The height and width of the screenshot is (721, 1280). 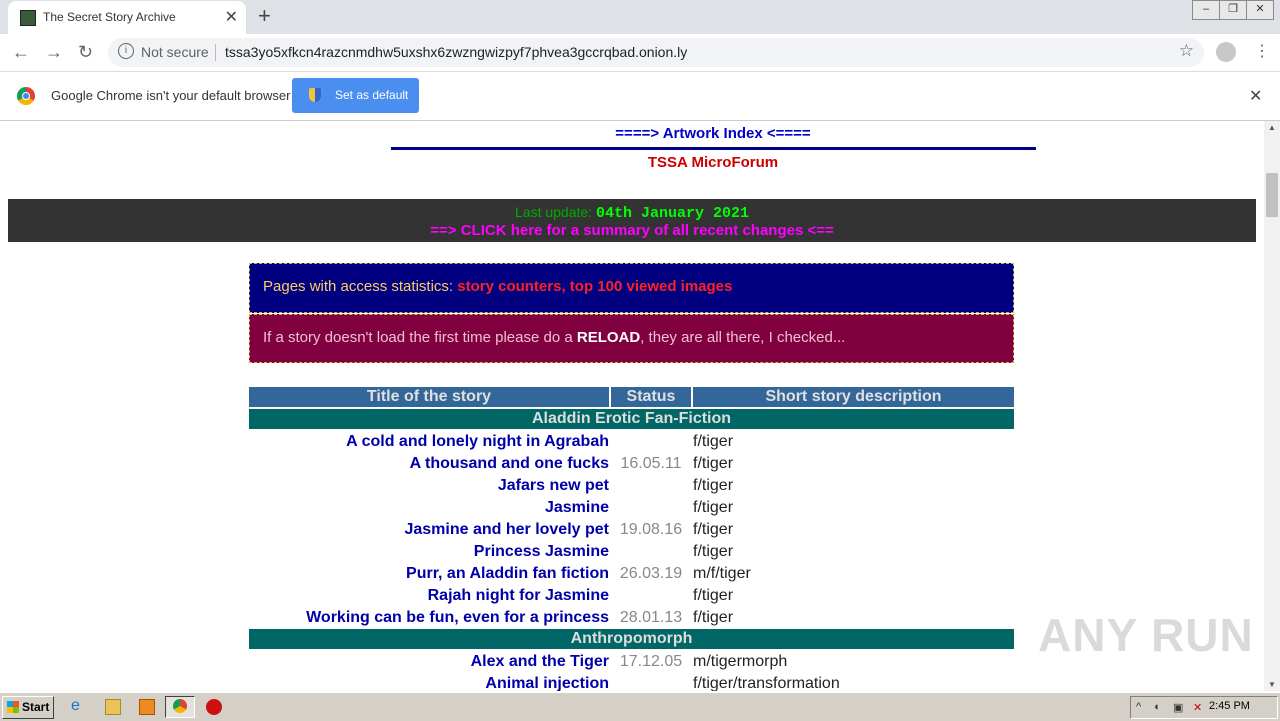 What do you see at coordinates (429, 530) in the screenshot?
I see `story-title-link: Jasmine and her lovely pet` at bounding box center [429, 530].